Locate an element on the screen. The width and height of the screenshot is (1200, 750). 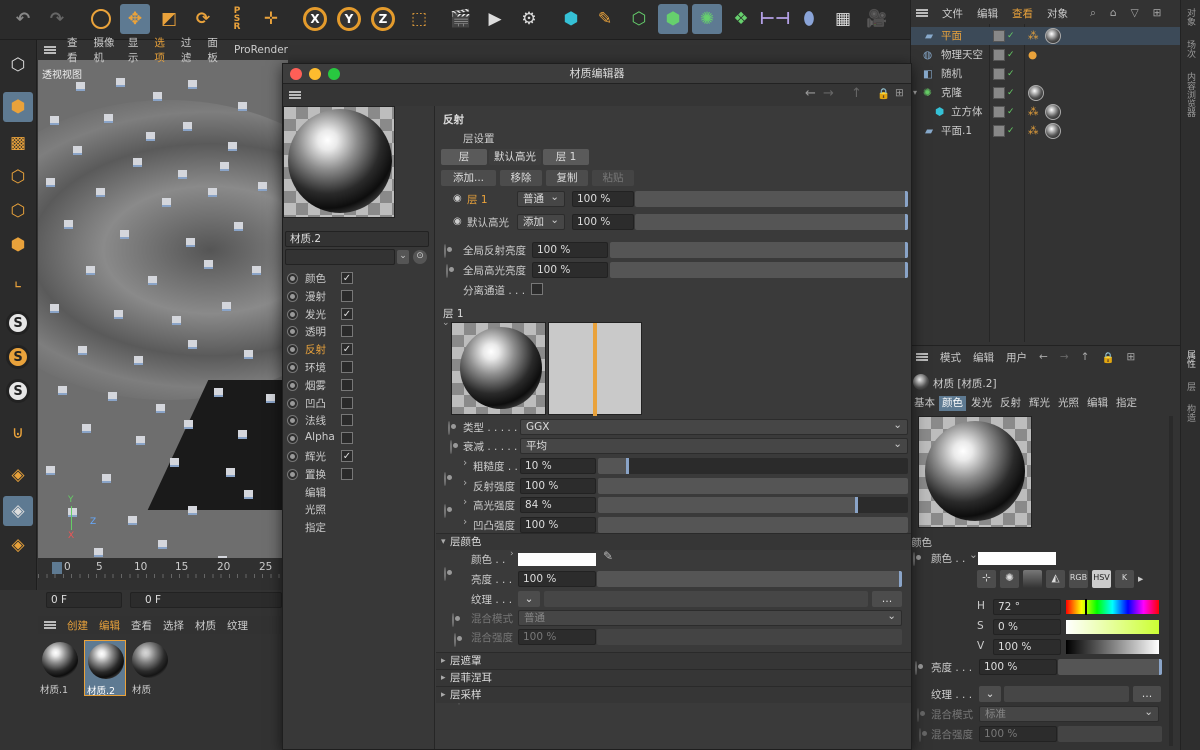
frame-start-field: 0 F is located at coordinates (84, 600).